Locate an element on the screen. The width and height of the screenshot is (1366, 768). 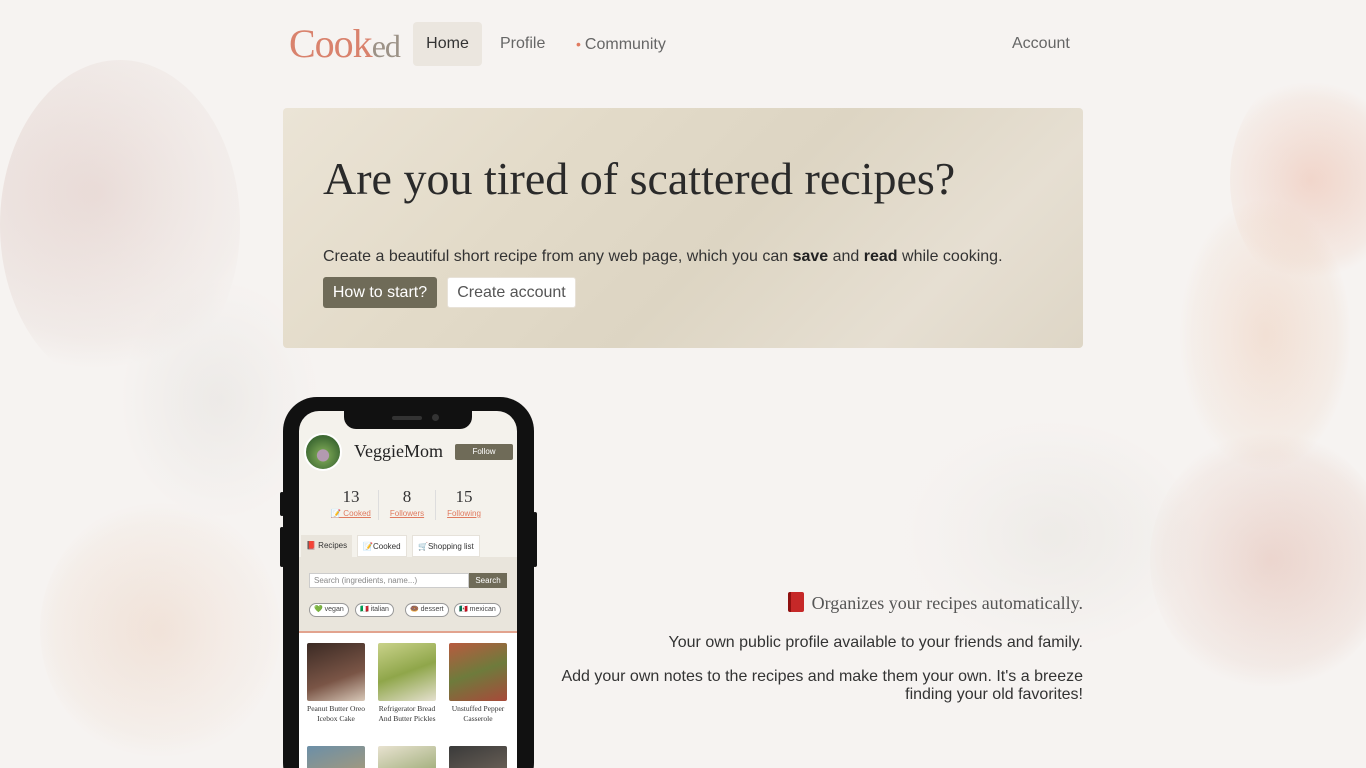
stat-following: 15 Following is located at coordinates (464, 502).